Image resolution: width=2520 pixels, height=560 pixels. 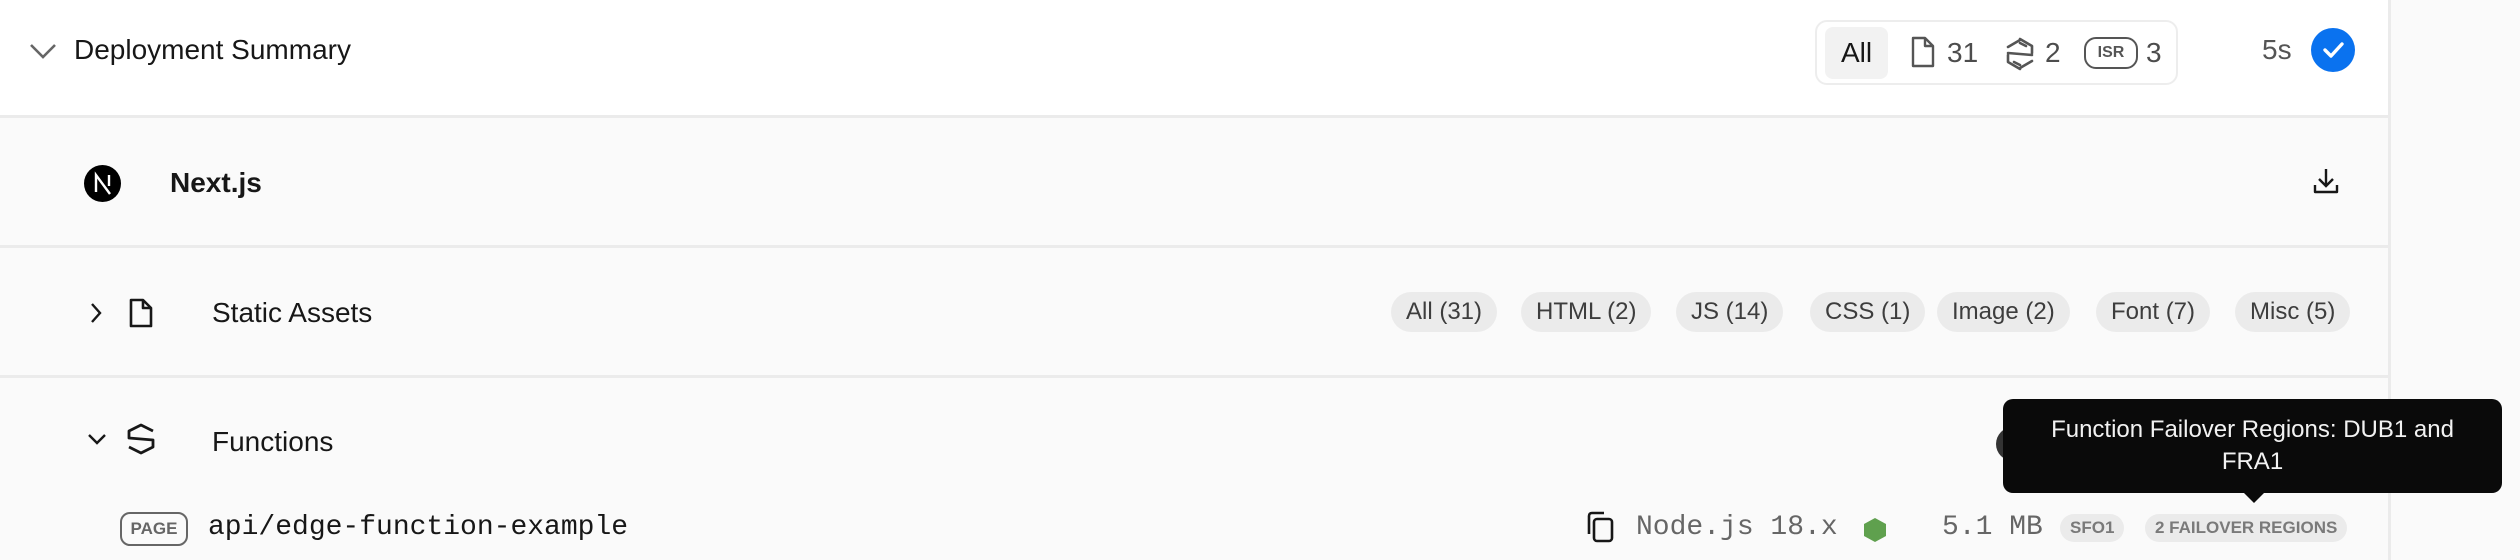 What do you see at coordinates (1875, 530) in the screenshot?
I see `nodejs-icon` at bounding box center [1875, 530].